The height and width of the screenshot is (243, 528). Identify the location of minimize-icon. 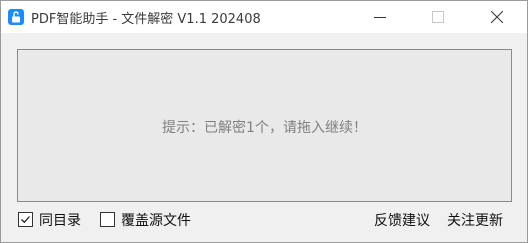
(380, 17).